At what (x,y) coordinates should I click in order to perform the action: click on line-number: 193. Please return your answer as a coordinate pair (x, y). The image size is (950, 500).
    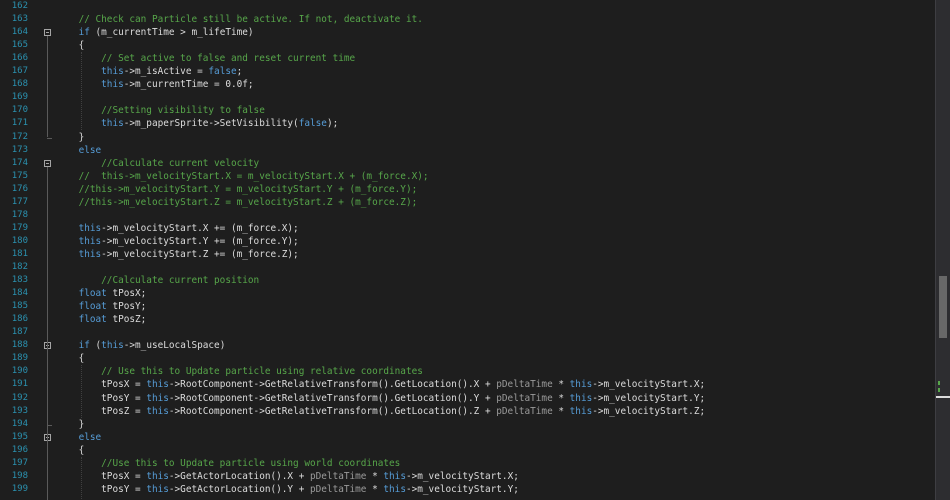
    Looking at the image, I should click on (19, 410).